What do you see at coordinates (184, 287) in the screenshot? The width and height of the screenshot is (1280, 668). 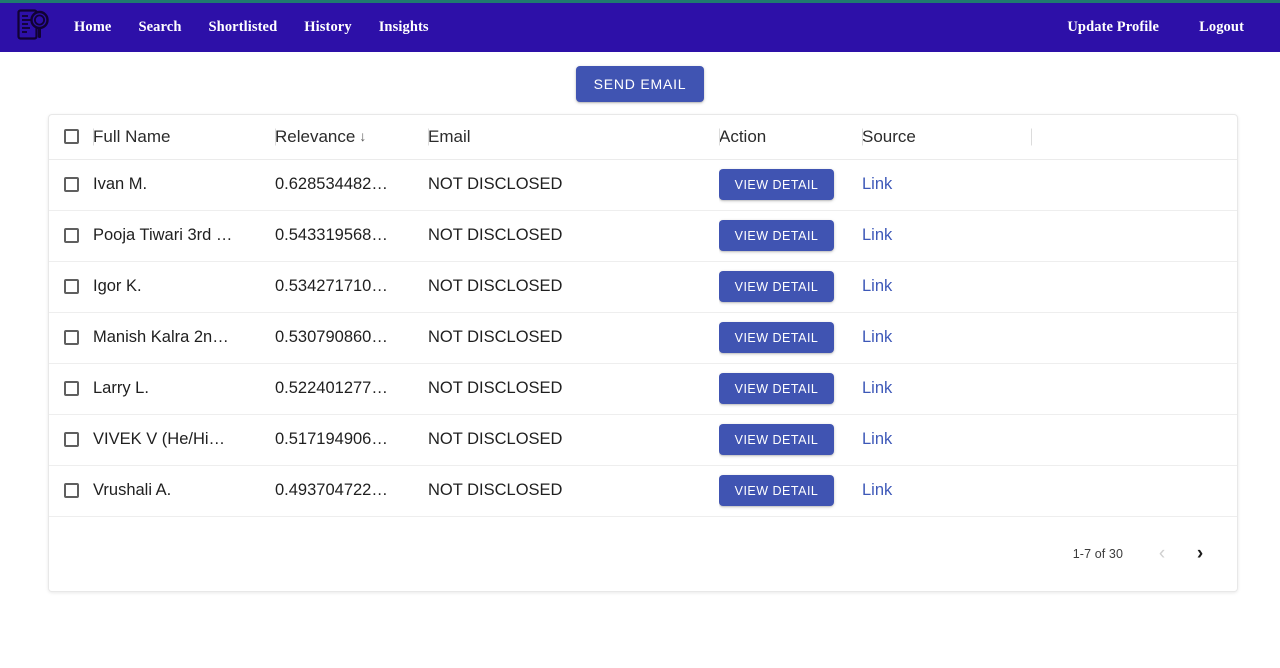 I see `cell-full-name: Igor K.` at bounding box center [184, 287].